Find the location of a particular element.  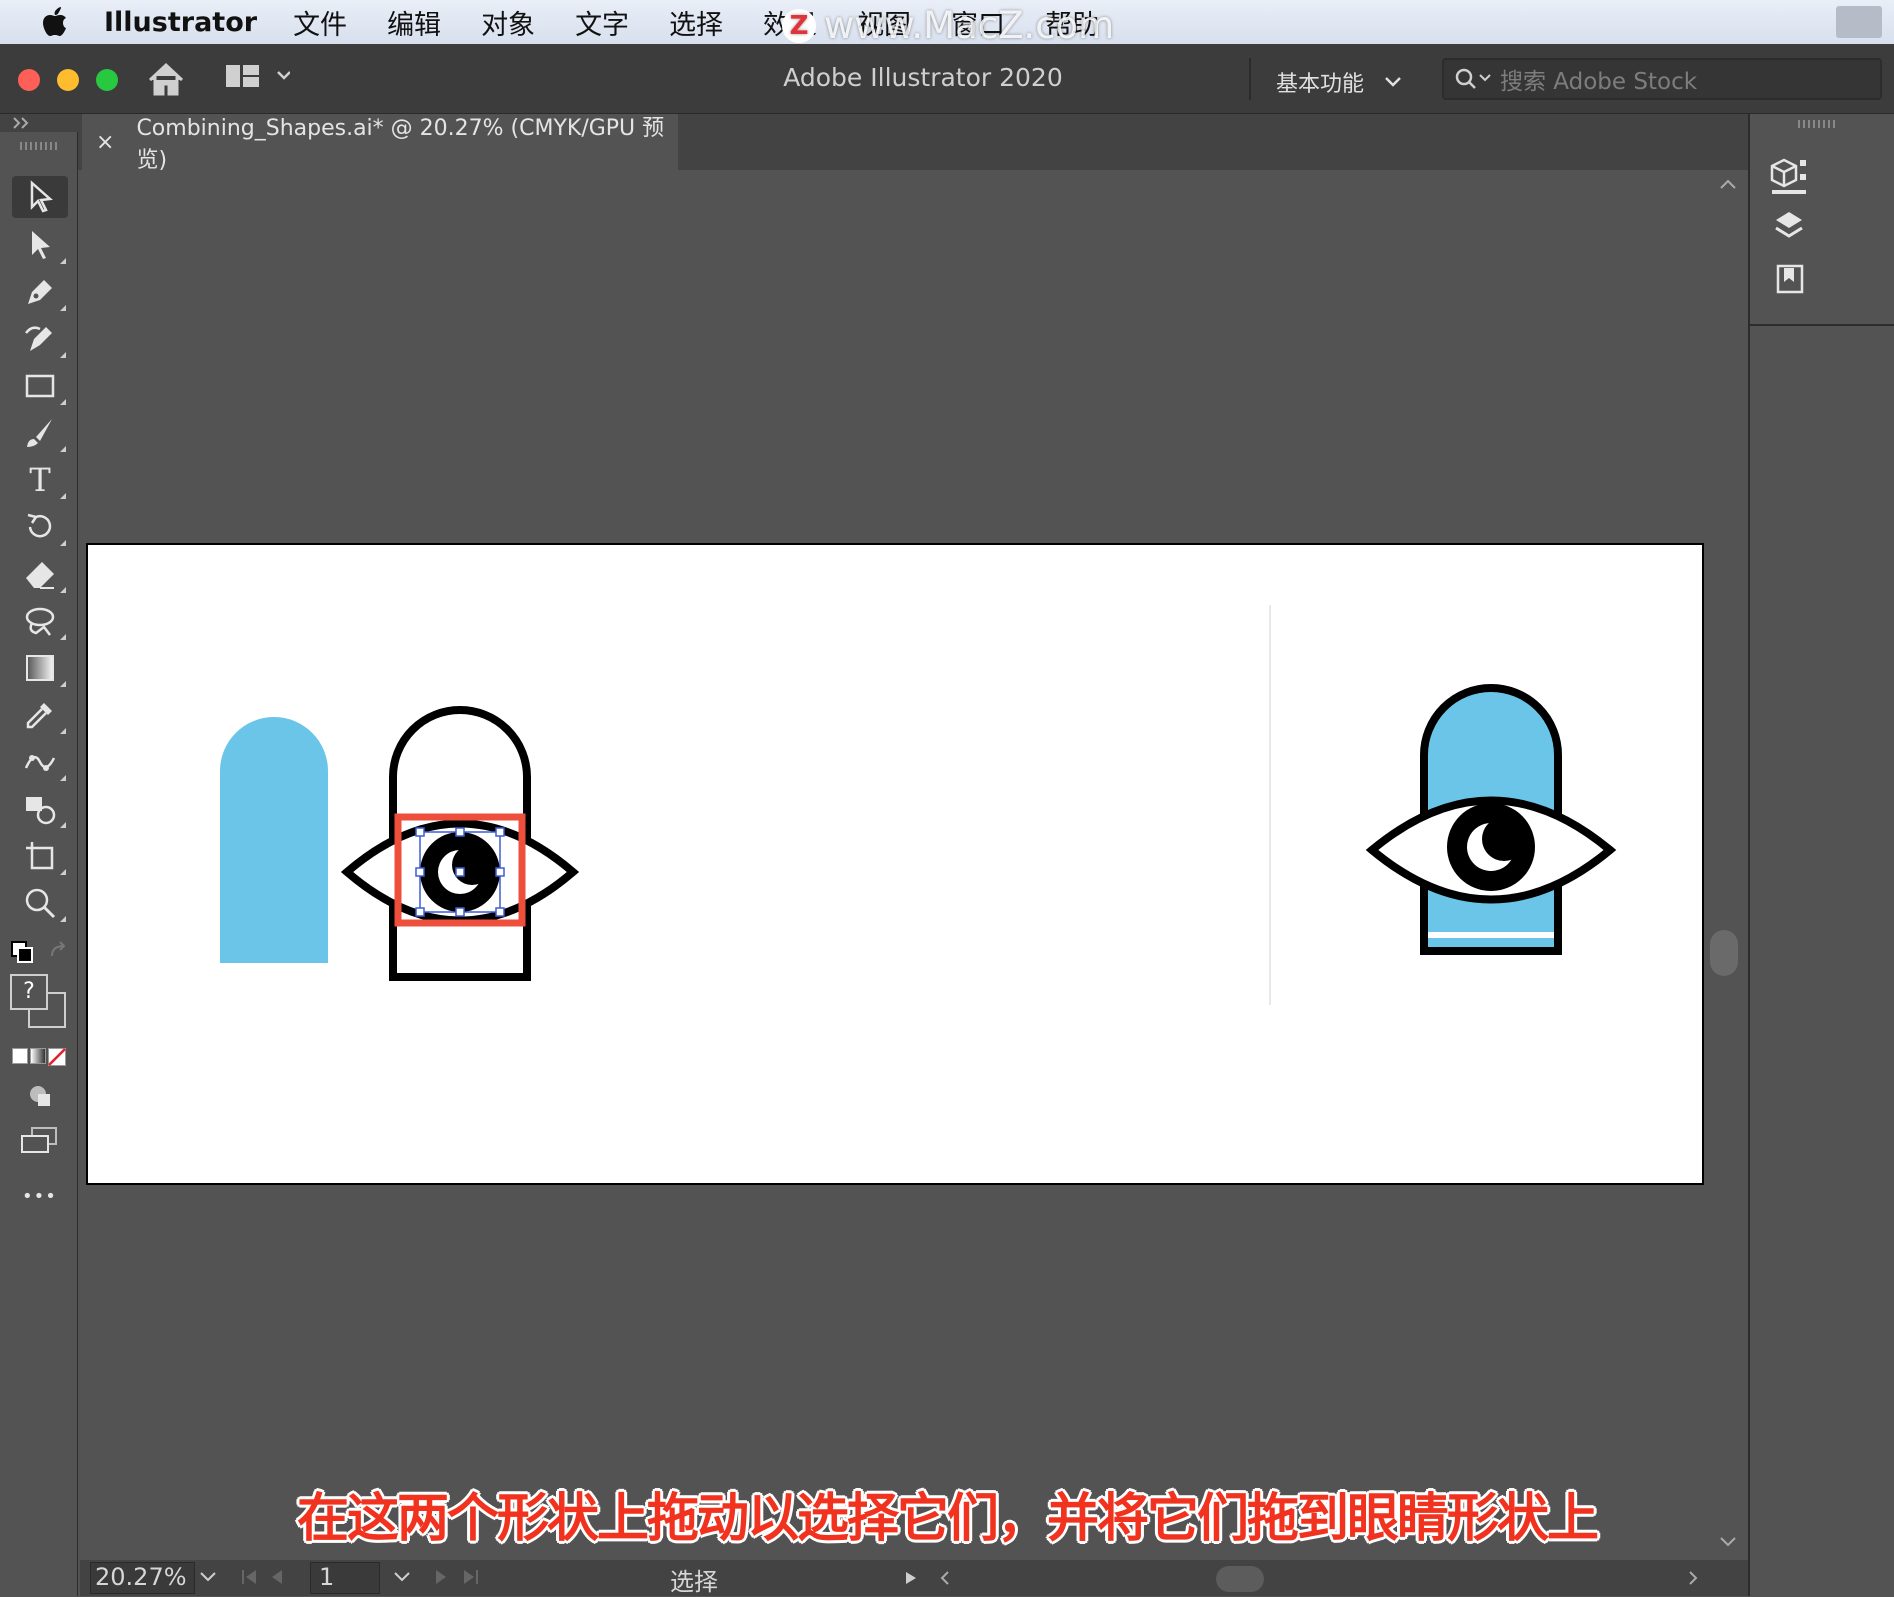

shape-builder-tool is located at coordinates (40, 809).